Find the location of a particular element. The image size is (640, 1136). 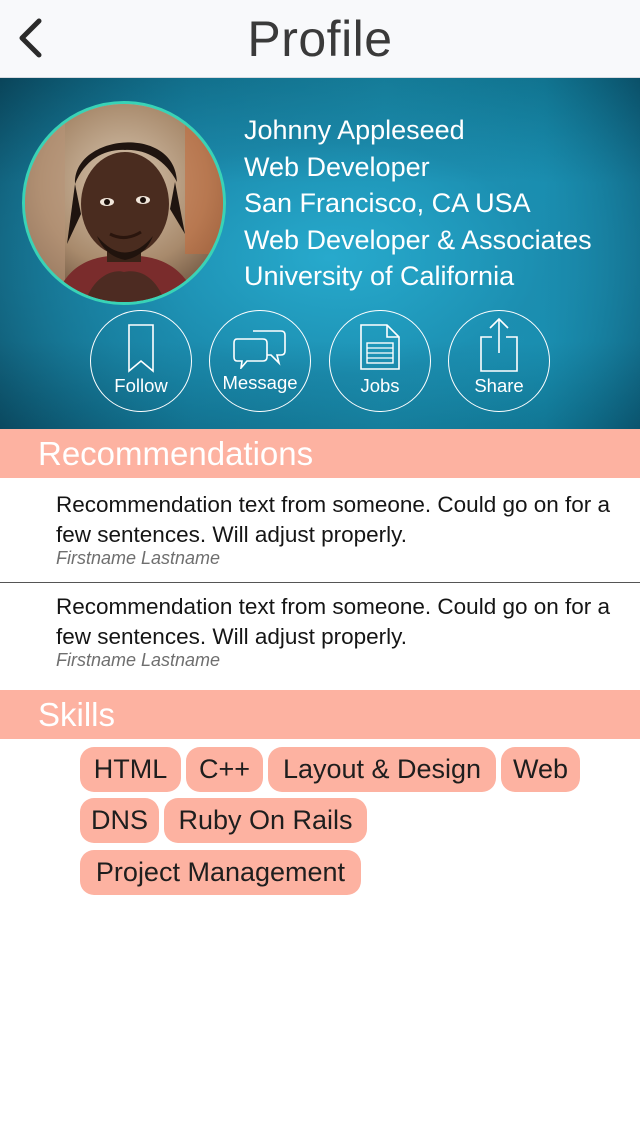

profile-job-title: Web Developer is located at coordinates (337, 166).